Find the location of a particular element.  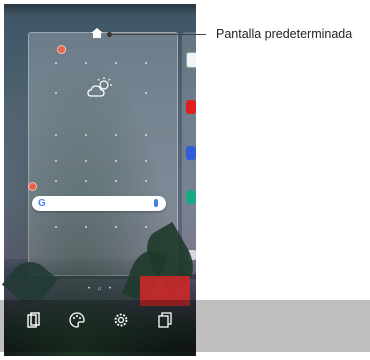

page-indicator: • ⌂ • is located at coordinates (101, 289).